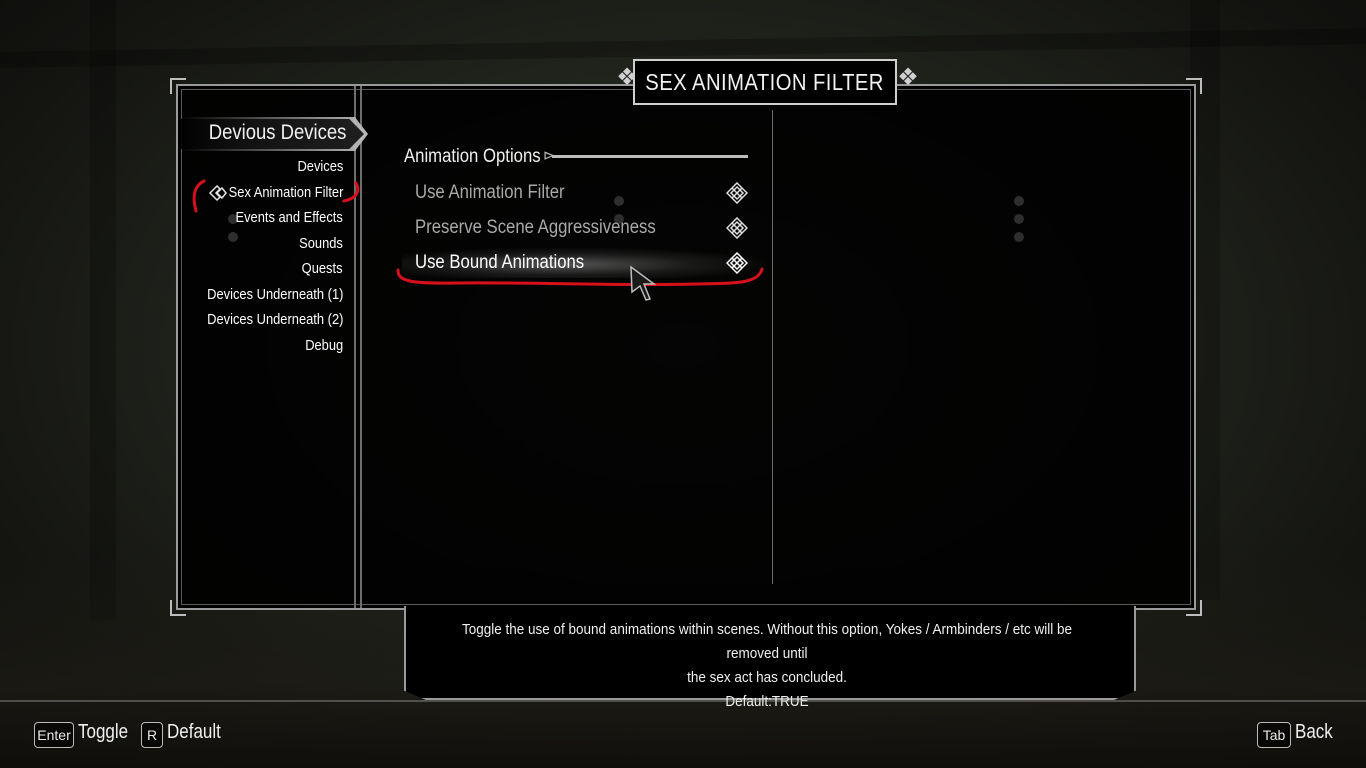 Image resolution: width=1366 pixels, height=768 pixels. I want to click on page-item-sounds: Sounds, so click(321, 243).